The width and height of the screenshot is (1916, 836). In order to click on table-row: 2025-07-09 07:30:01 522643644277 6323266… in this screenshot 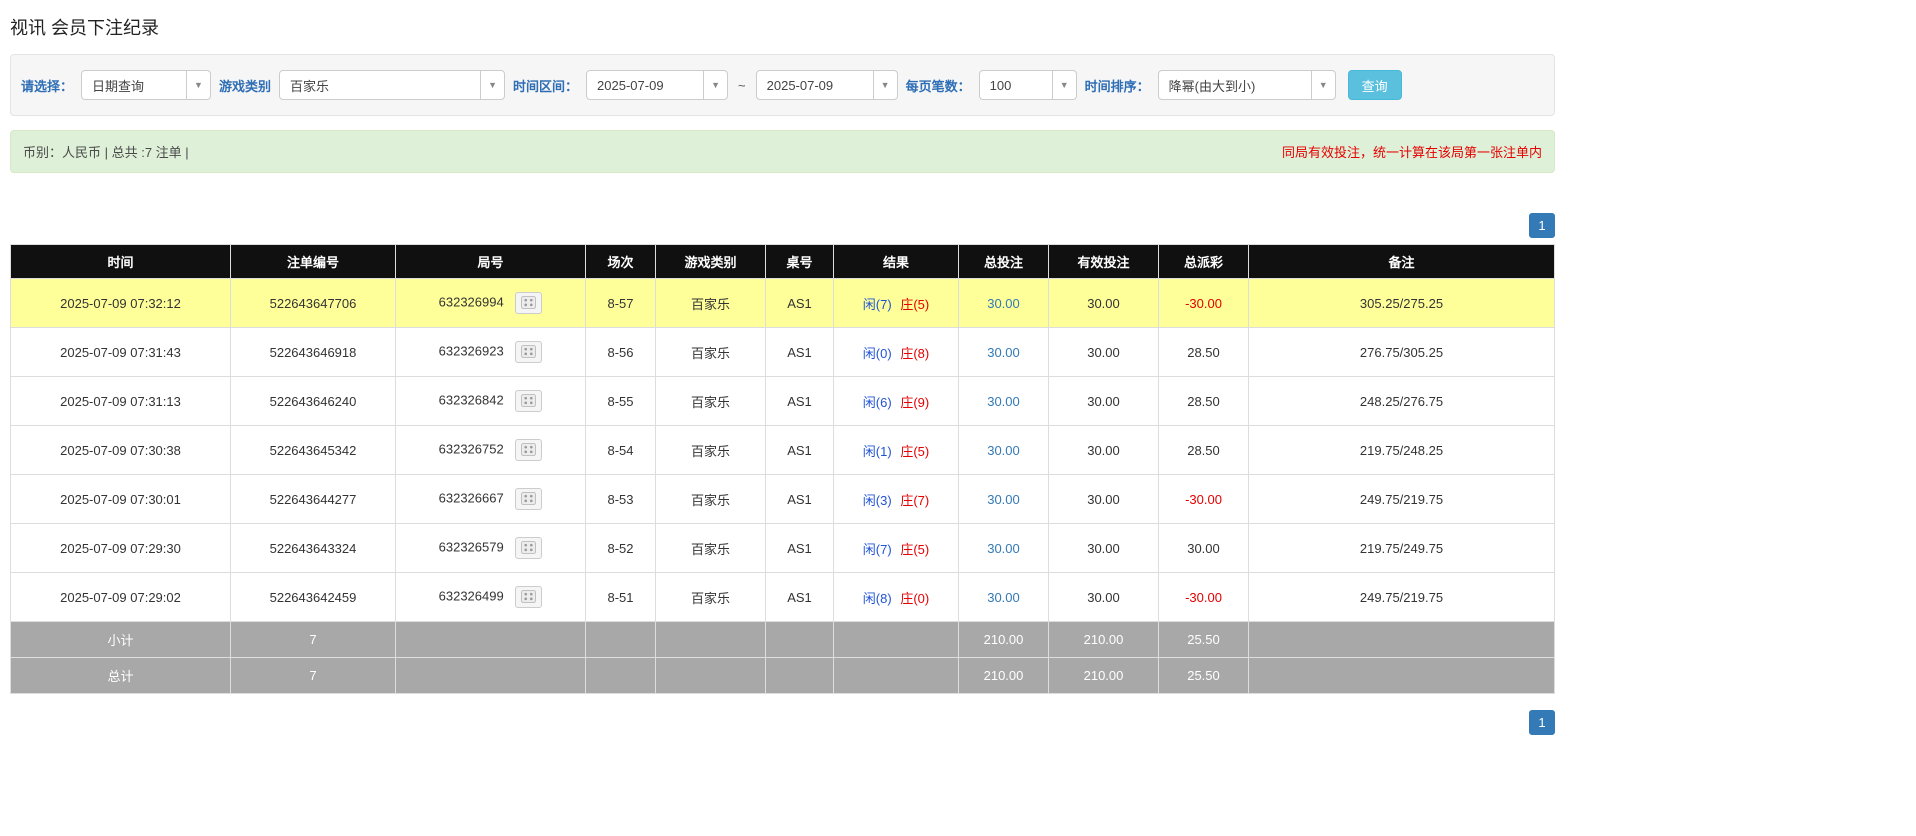, I will do `click(782, 499)`.